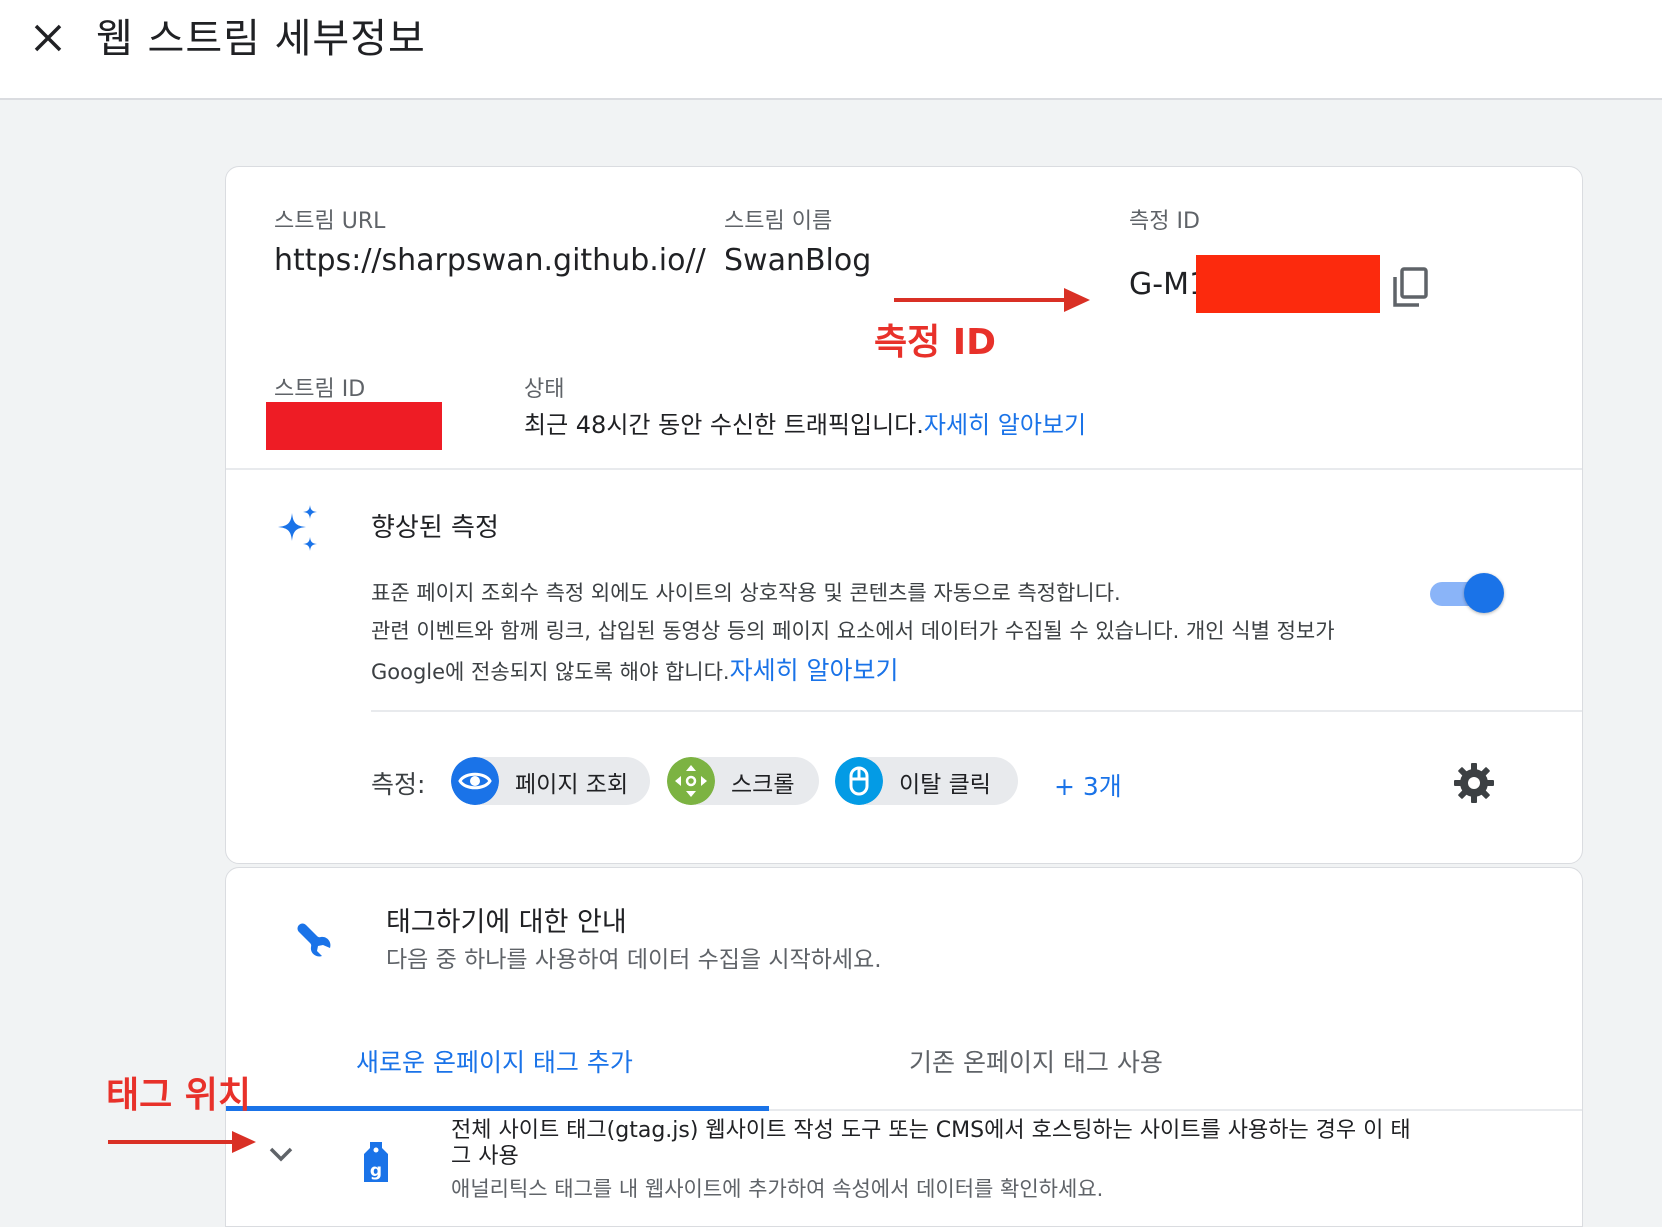 This screenshot has width=1662, height=1227. Describe the element at coordinates (1410, 287) in the screenshot. I see `copy-icon` at that location.